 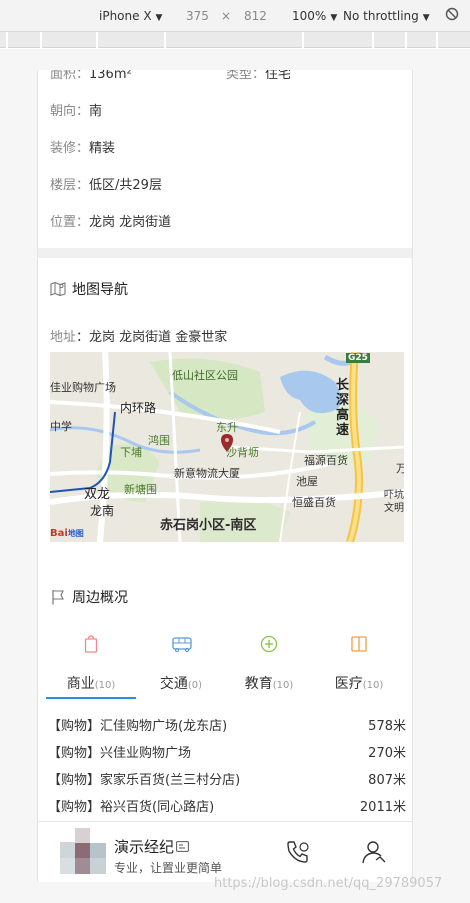 What do you see at coordinates (255, 16) in the screenshot?
I see `height-input: 812` at bounding box center [255, 16].